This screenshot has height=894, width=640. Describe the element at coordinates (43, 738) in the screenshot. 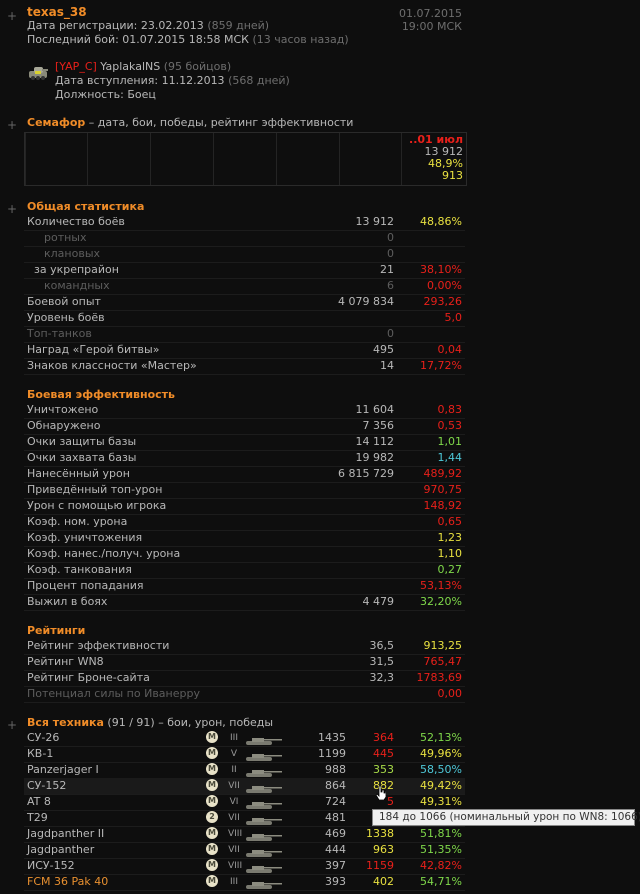

I see `vehicle-name: СУ-26` at that location.